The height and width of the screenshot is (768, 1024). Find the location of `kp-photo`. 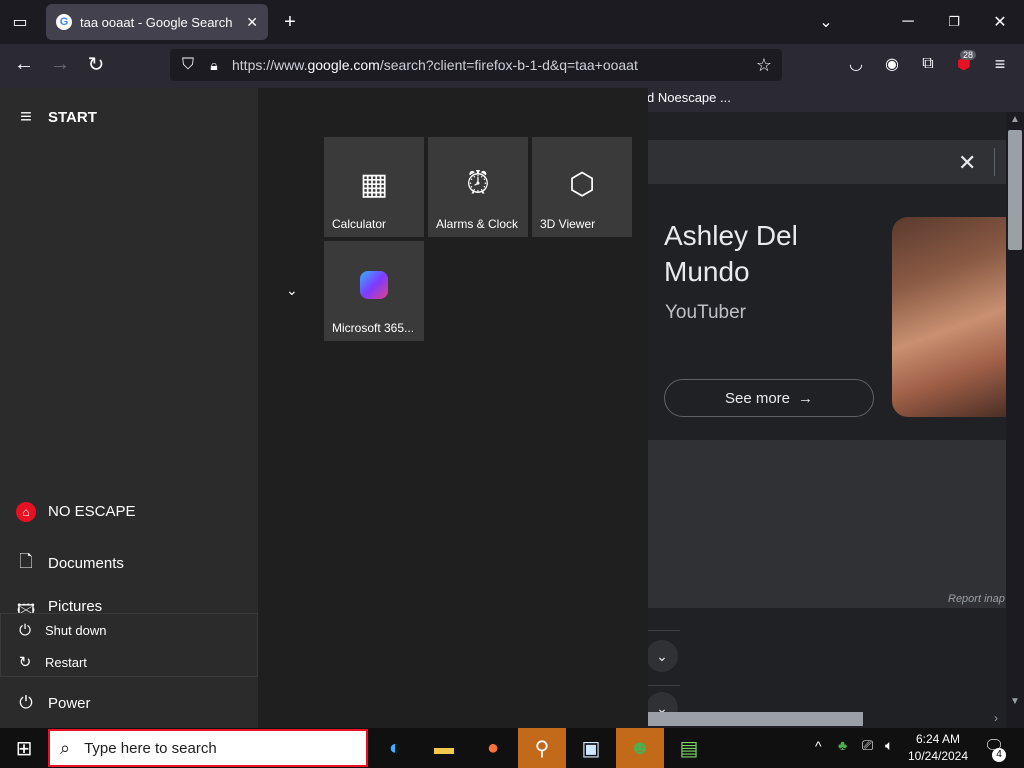

kp-photo is located at coordinates (950, 317).